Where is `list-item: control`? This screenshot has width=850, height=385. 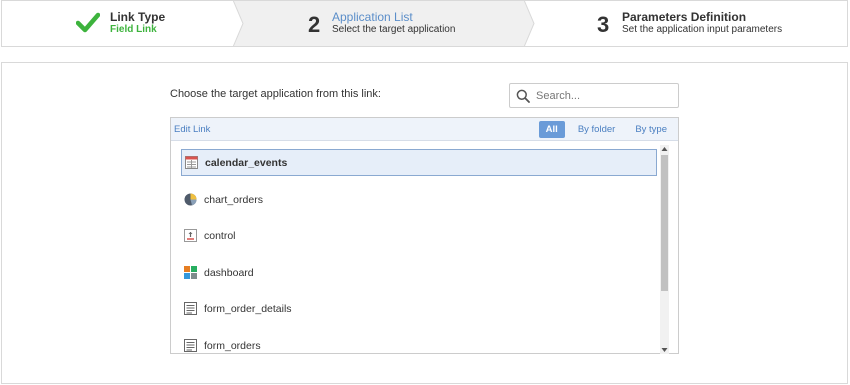
list-item: control is located at coordinates (419, 235).